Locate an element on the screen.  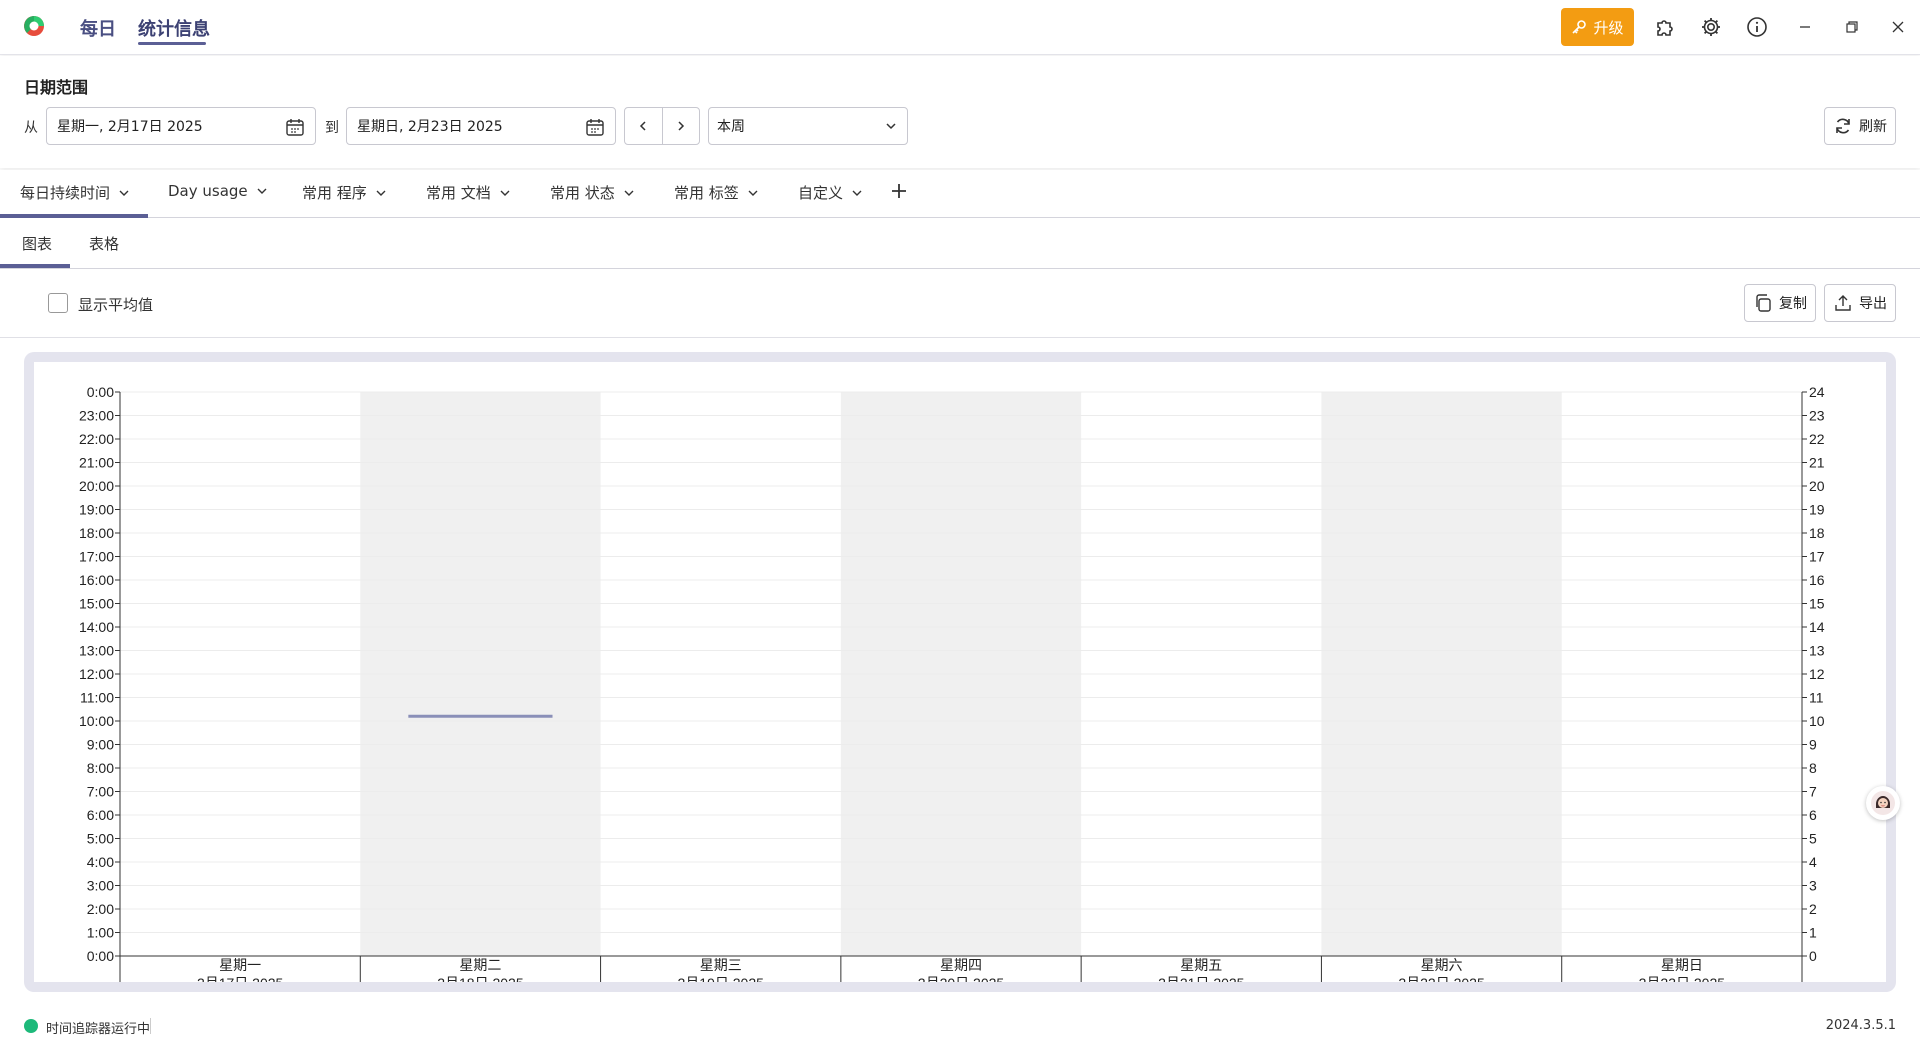
from-label: 从 is located at coordinates (31, 128).